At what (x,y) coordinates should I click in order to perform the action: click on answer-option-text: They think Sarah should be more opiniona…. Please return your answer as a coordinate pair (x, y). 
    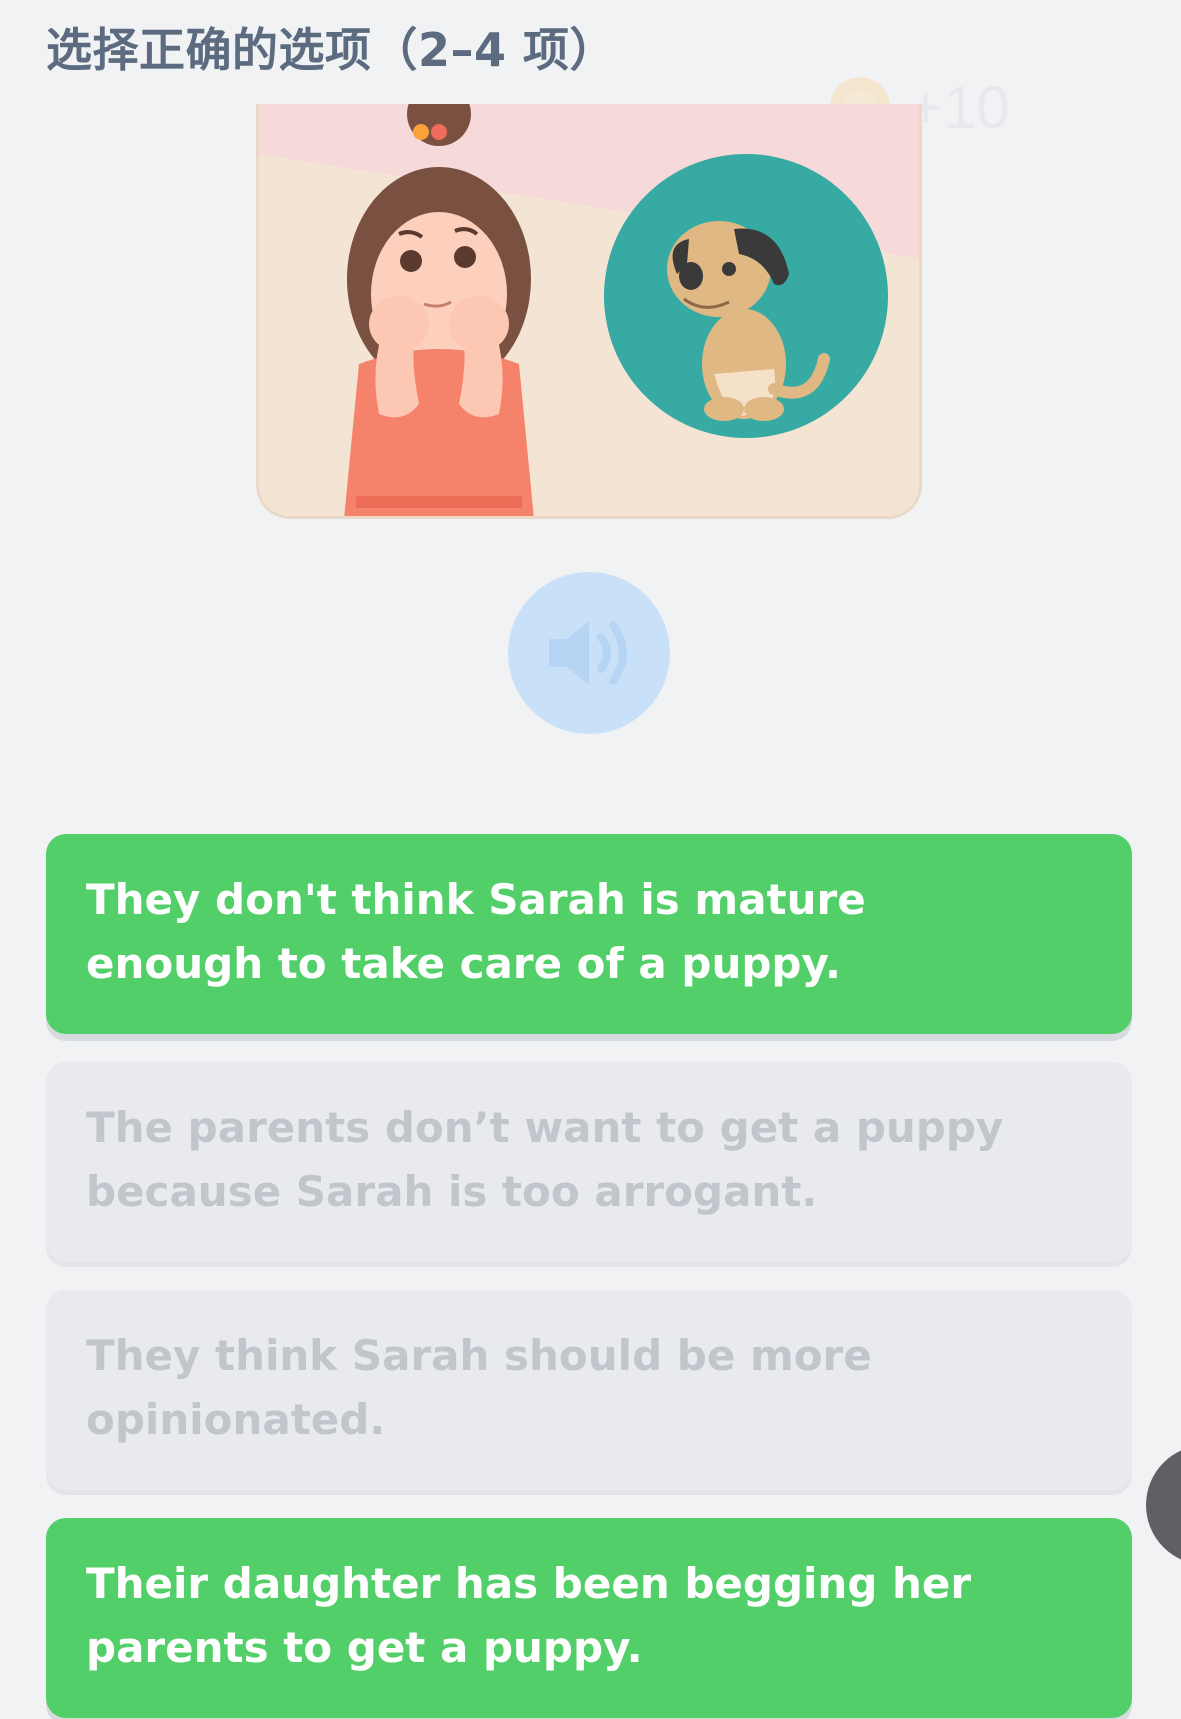
    Looking at the image, I should click on (479, 1387).